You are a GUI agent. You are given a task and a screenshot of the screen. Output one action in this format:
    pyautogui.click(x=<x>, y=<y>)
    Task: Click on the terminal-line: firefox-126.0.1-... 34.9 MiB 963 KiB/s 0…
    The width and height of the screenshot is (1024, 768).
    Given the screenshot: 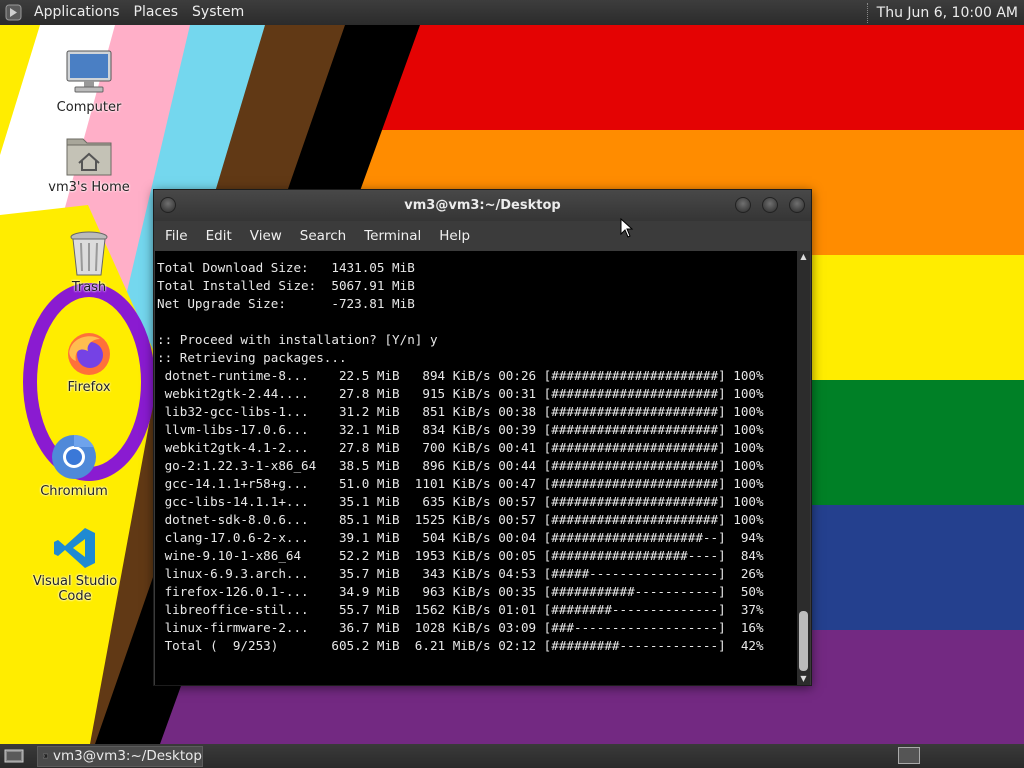 What is the action you would take?
    pyautogui.click(x=460, y=591)
    